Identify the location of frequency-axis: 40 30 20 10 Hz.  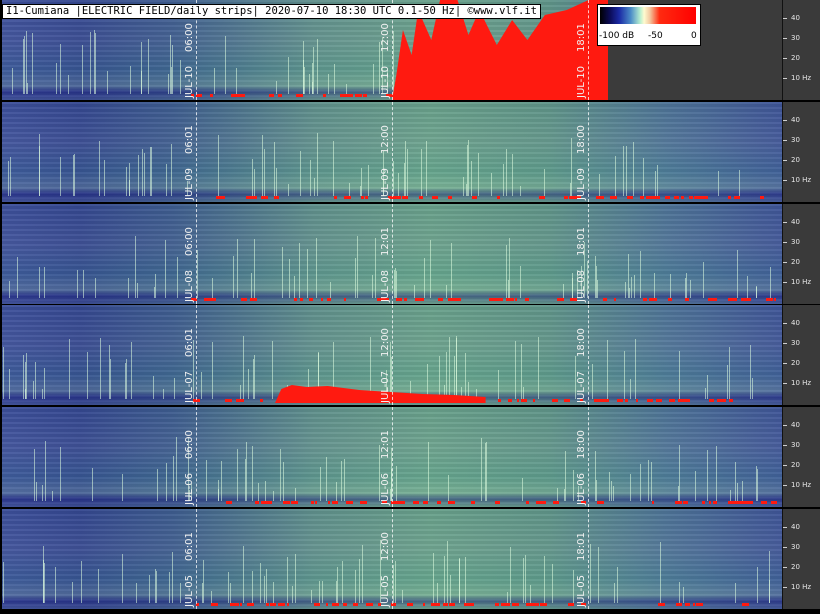
(801, 152).